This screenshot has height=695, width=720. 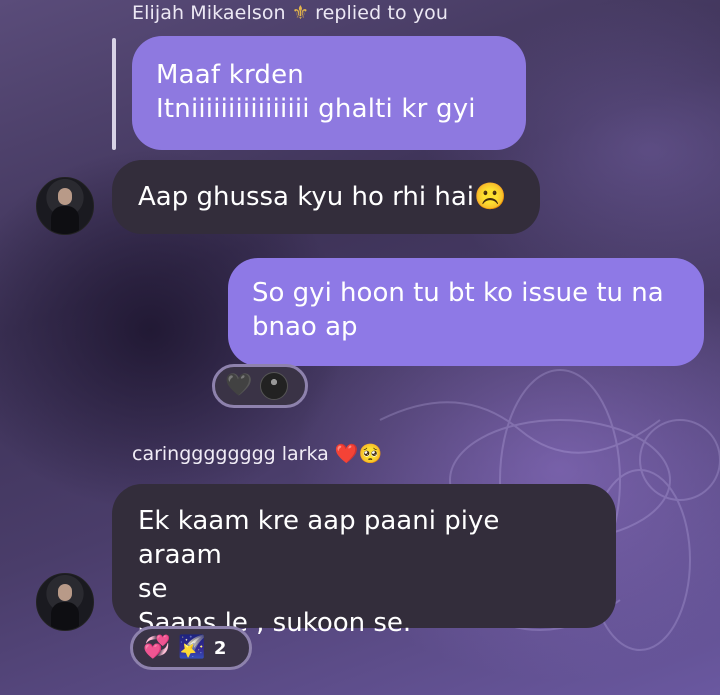 What do you see at coordinates (239, 385) in the screenshot?
I see `black-heart-icon: 🖤` at bounding box center [239, 385].